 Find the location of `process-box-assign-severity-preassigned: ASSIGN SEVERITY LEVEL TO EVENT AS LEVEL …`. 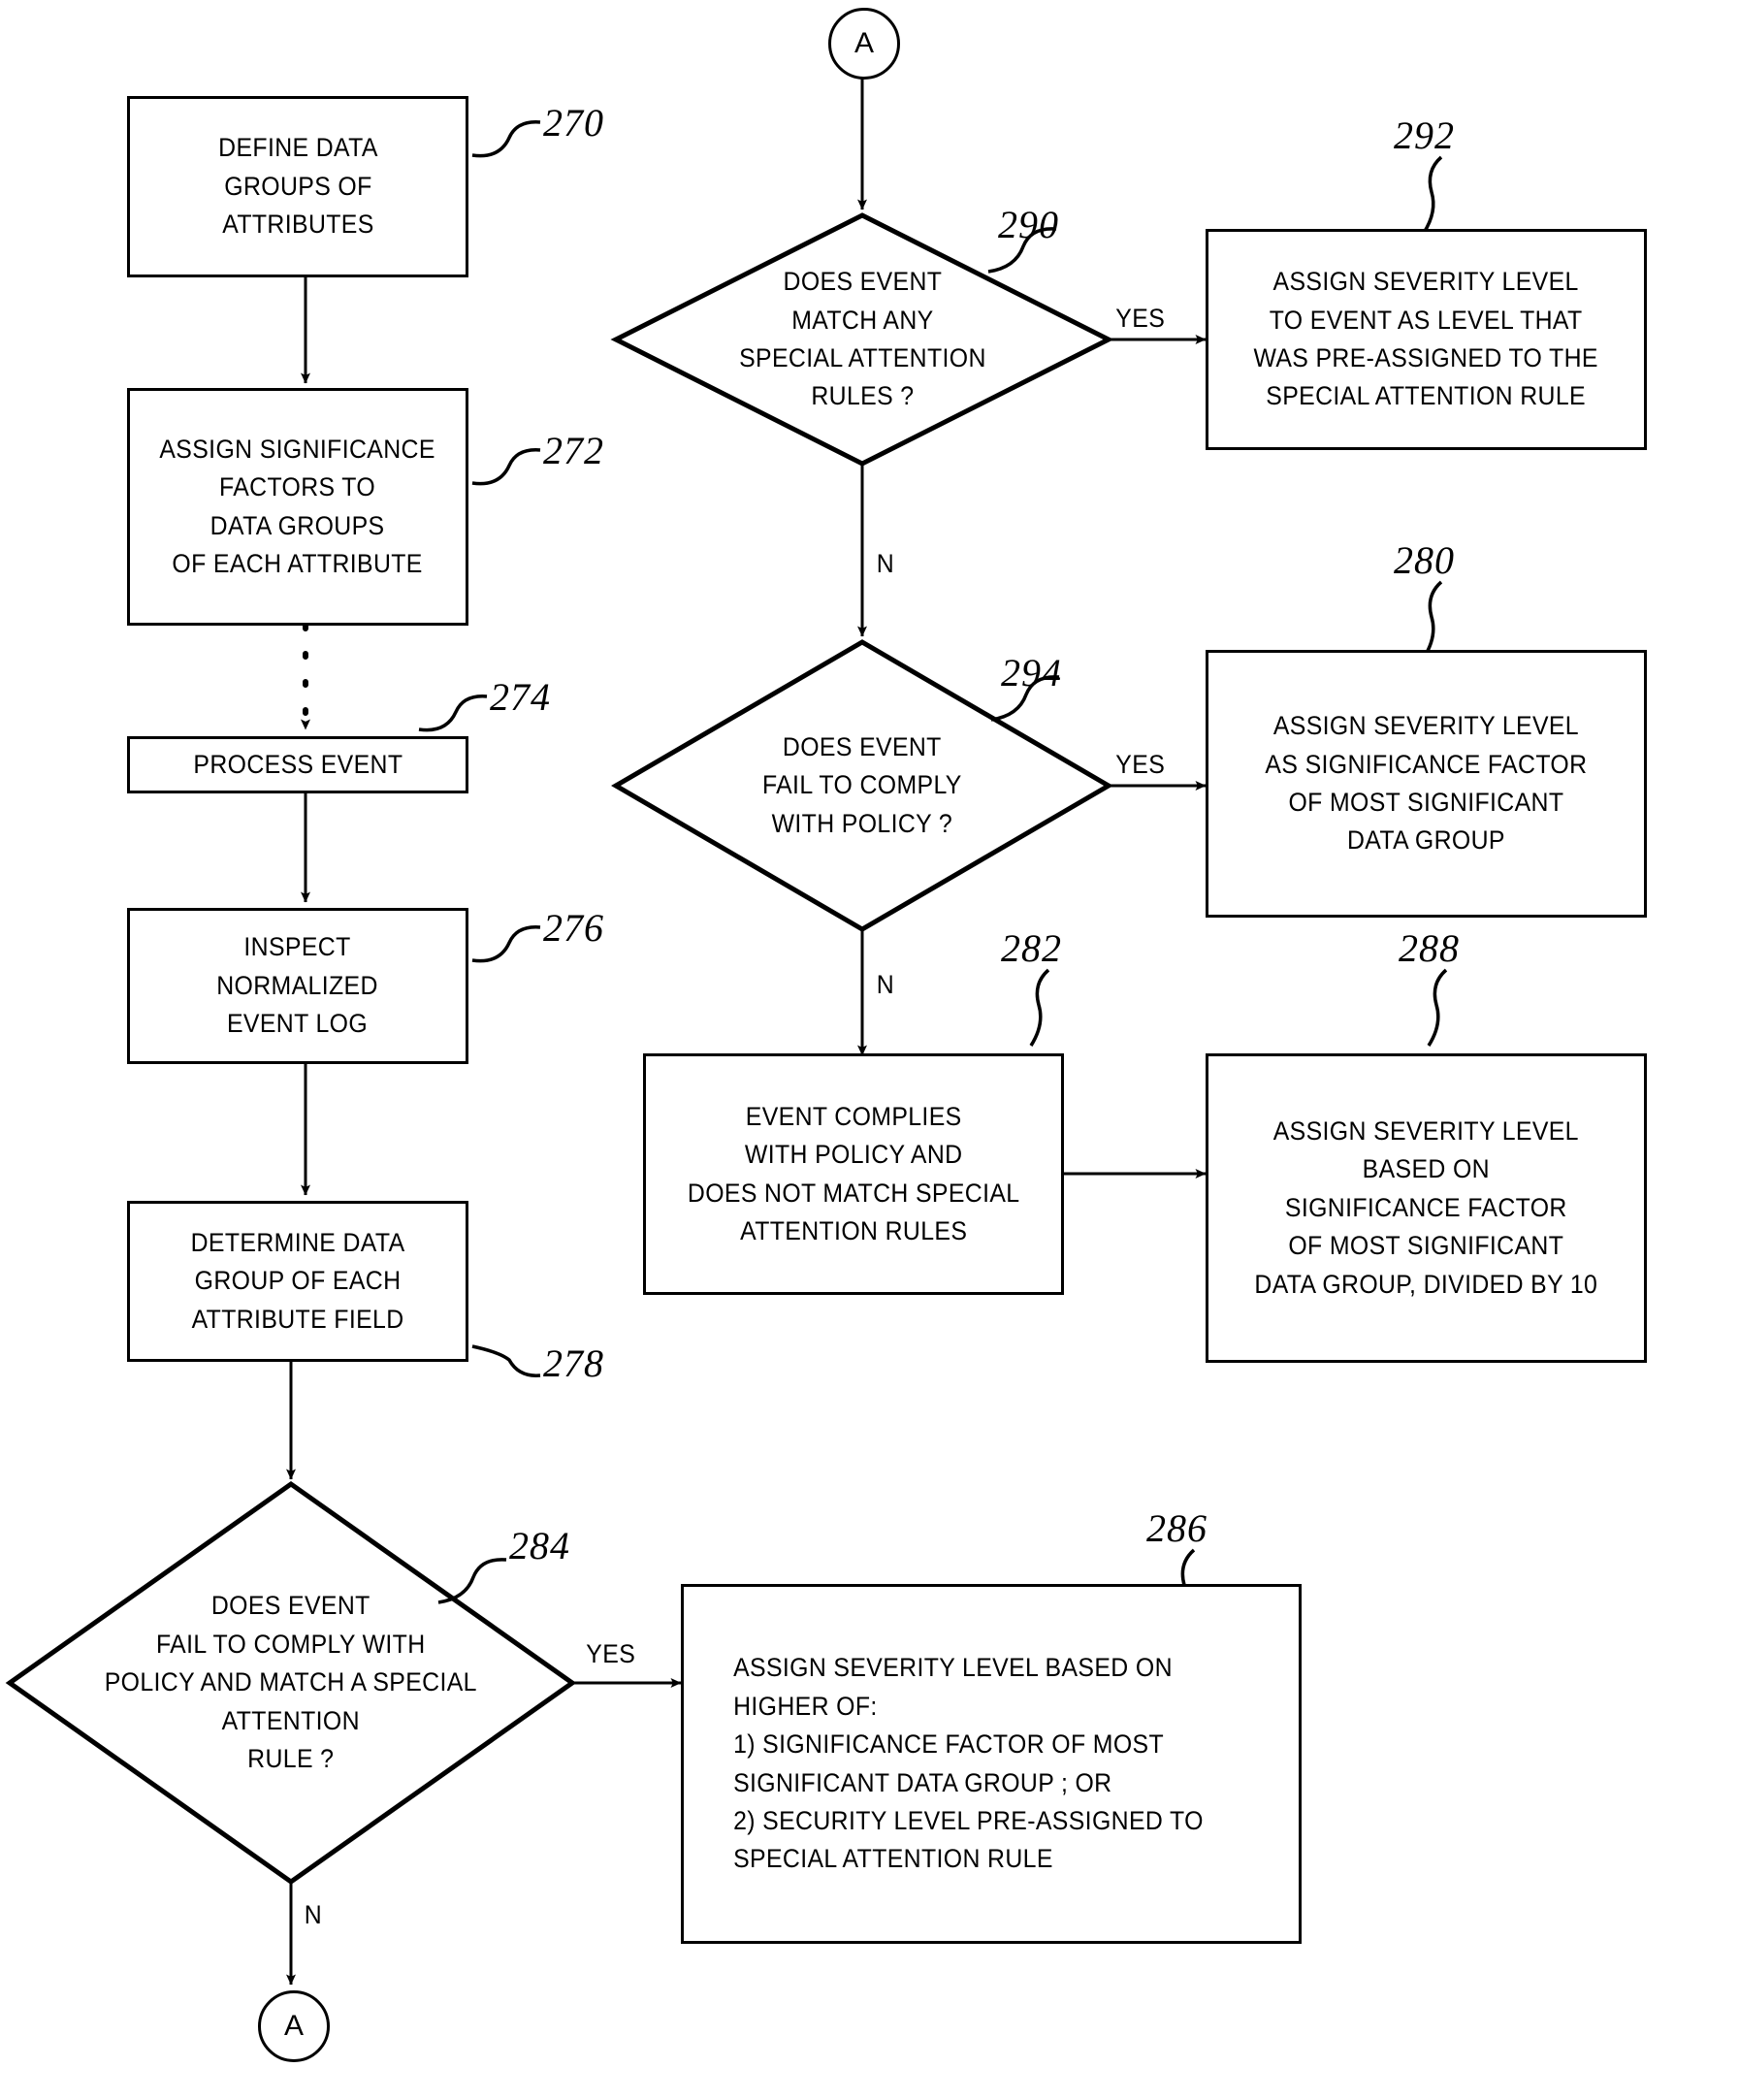

process-box-assign-severity-preassigned: ASSIGN SEVERITY LEVEL TO EVENT AS LEVEL … is located at coordinates (1426, 339).